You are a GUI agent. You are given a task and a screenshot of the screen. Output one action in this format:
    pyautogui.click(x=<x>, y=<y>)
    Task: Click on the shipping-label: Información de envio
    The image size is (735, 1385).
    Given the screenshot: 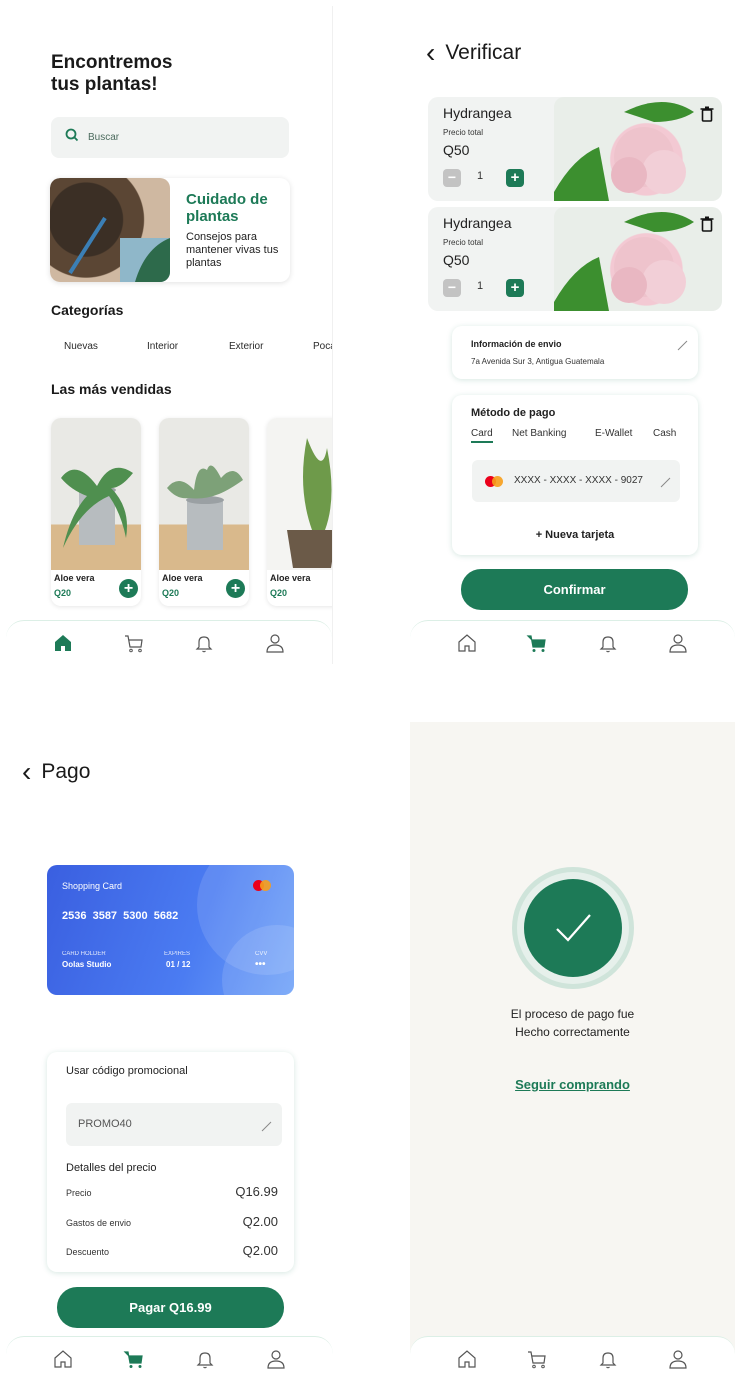 What is the action you would take?
    pyautogui.click(x=516, y=344)
    